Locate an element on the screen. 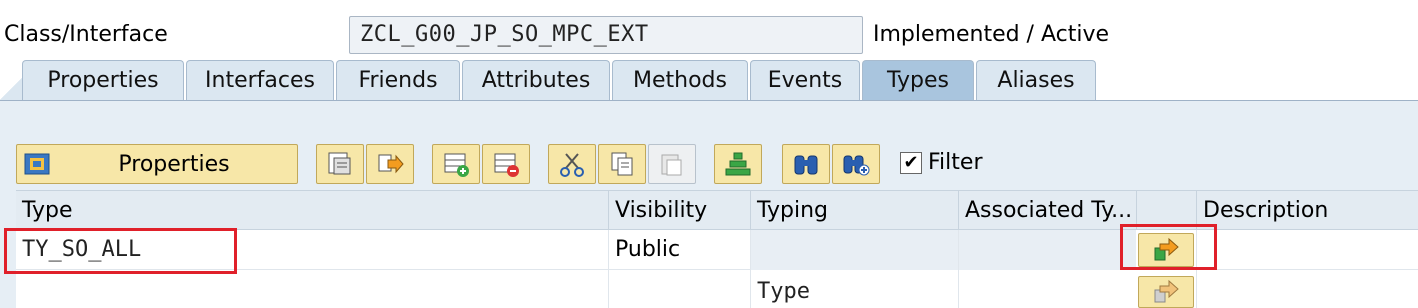 This screenshot has height=308, width=1418. filter-toggle: ✔ Filter is located at coordinates (941, 162).